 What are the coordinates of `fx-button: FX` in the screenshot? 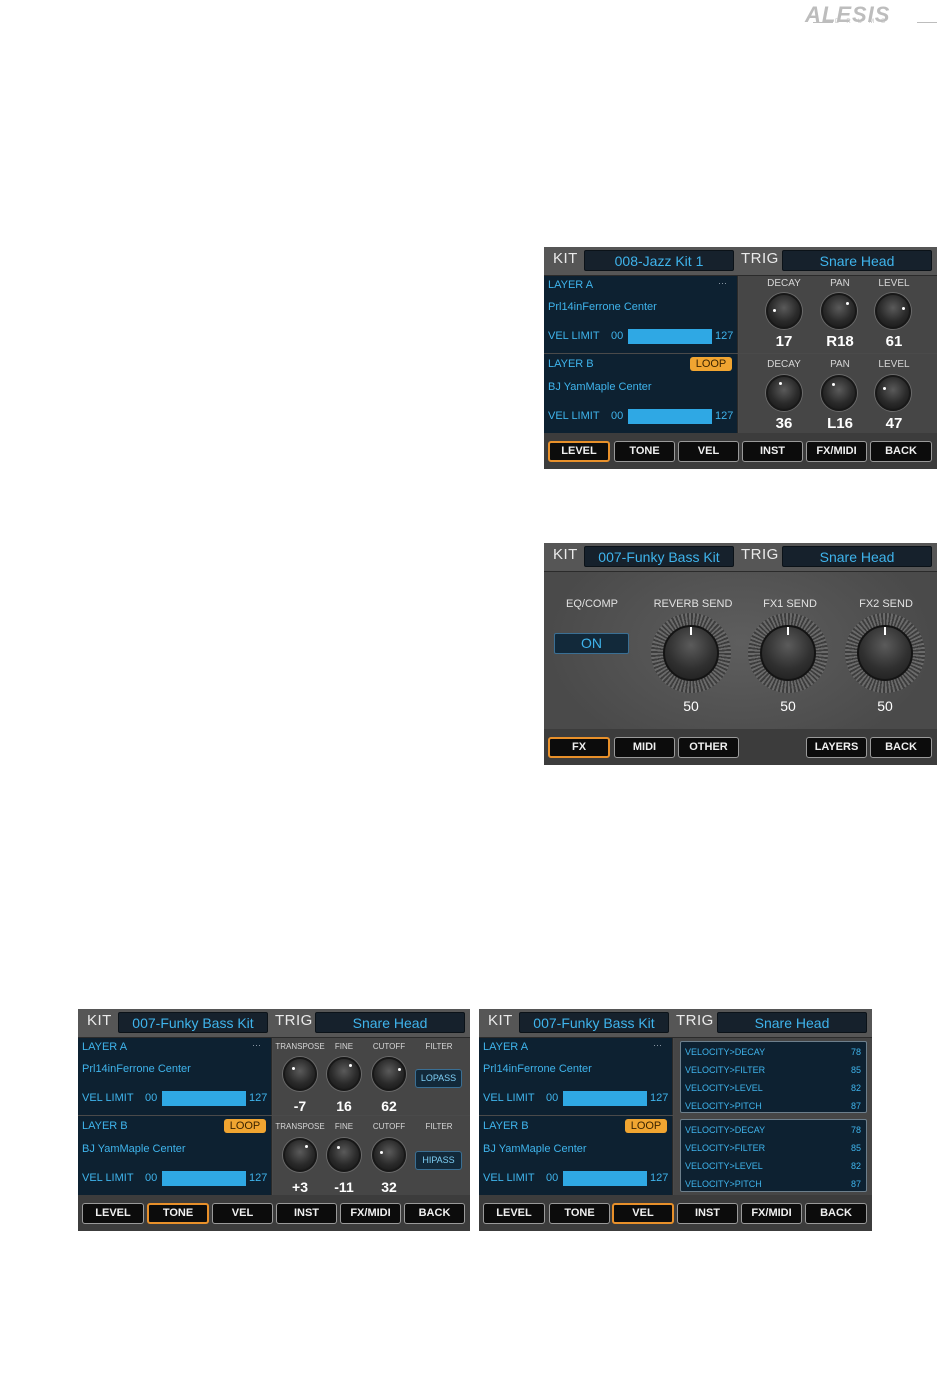 It's located at (579, 747).